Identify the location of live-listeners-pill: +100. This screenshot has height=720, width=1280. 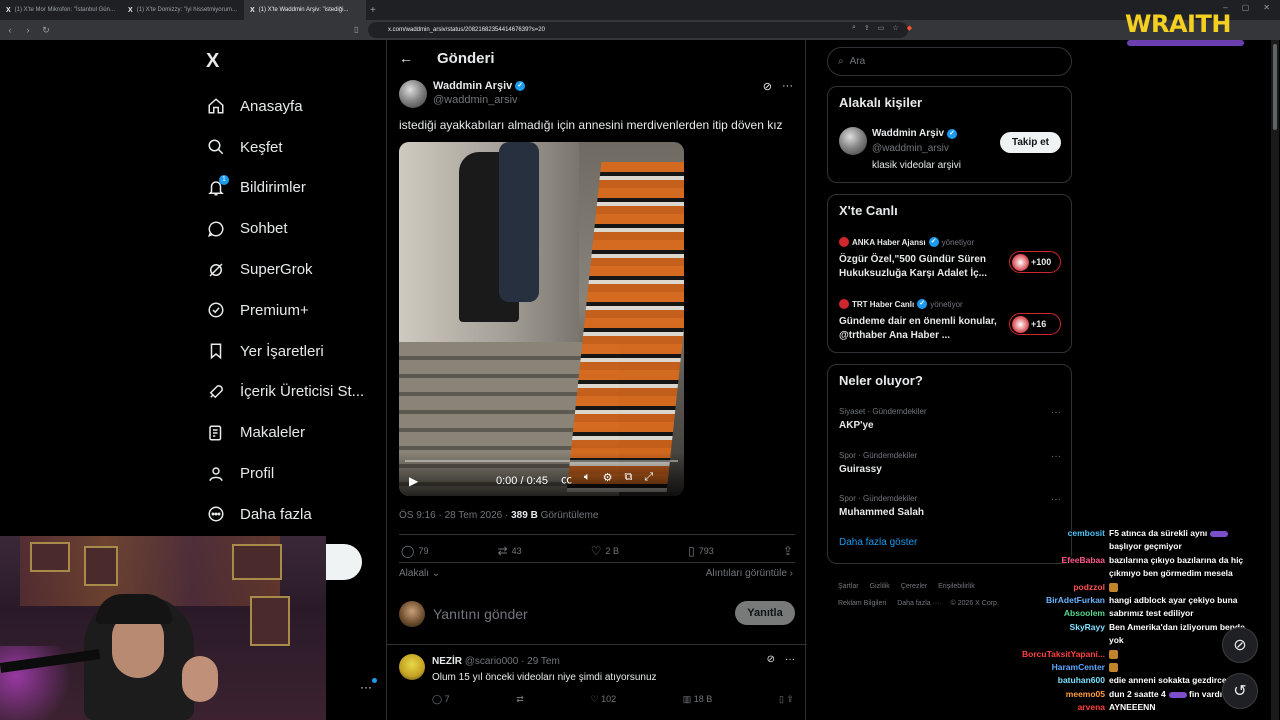
(1035, 262).